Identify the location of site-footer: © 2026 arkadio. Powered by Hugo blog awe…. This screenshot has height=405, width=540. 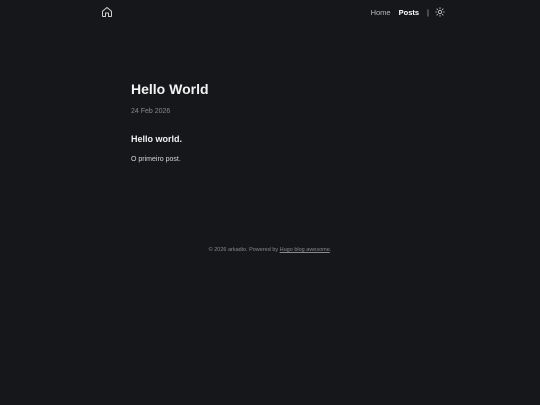
(270, 250).